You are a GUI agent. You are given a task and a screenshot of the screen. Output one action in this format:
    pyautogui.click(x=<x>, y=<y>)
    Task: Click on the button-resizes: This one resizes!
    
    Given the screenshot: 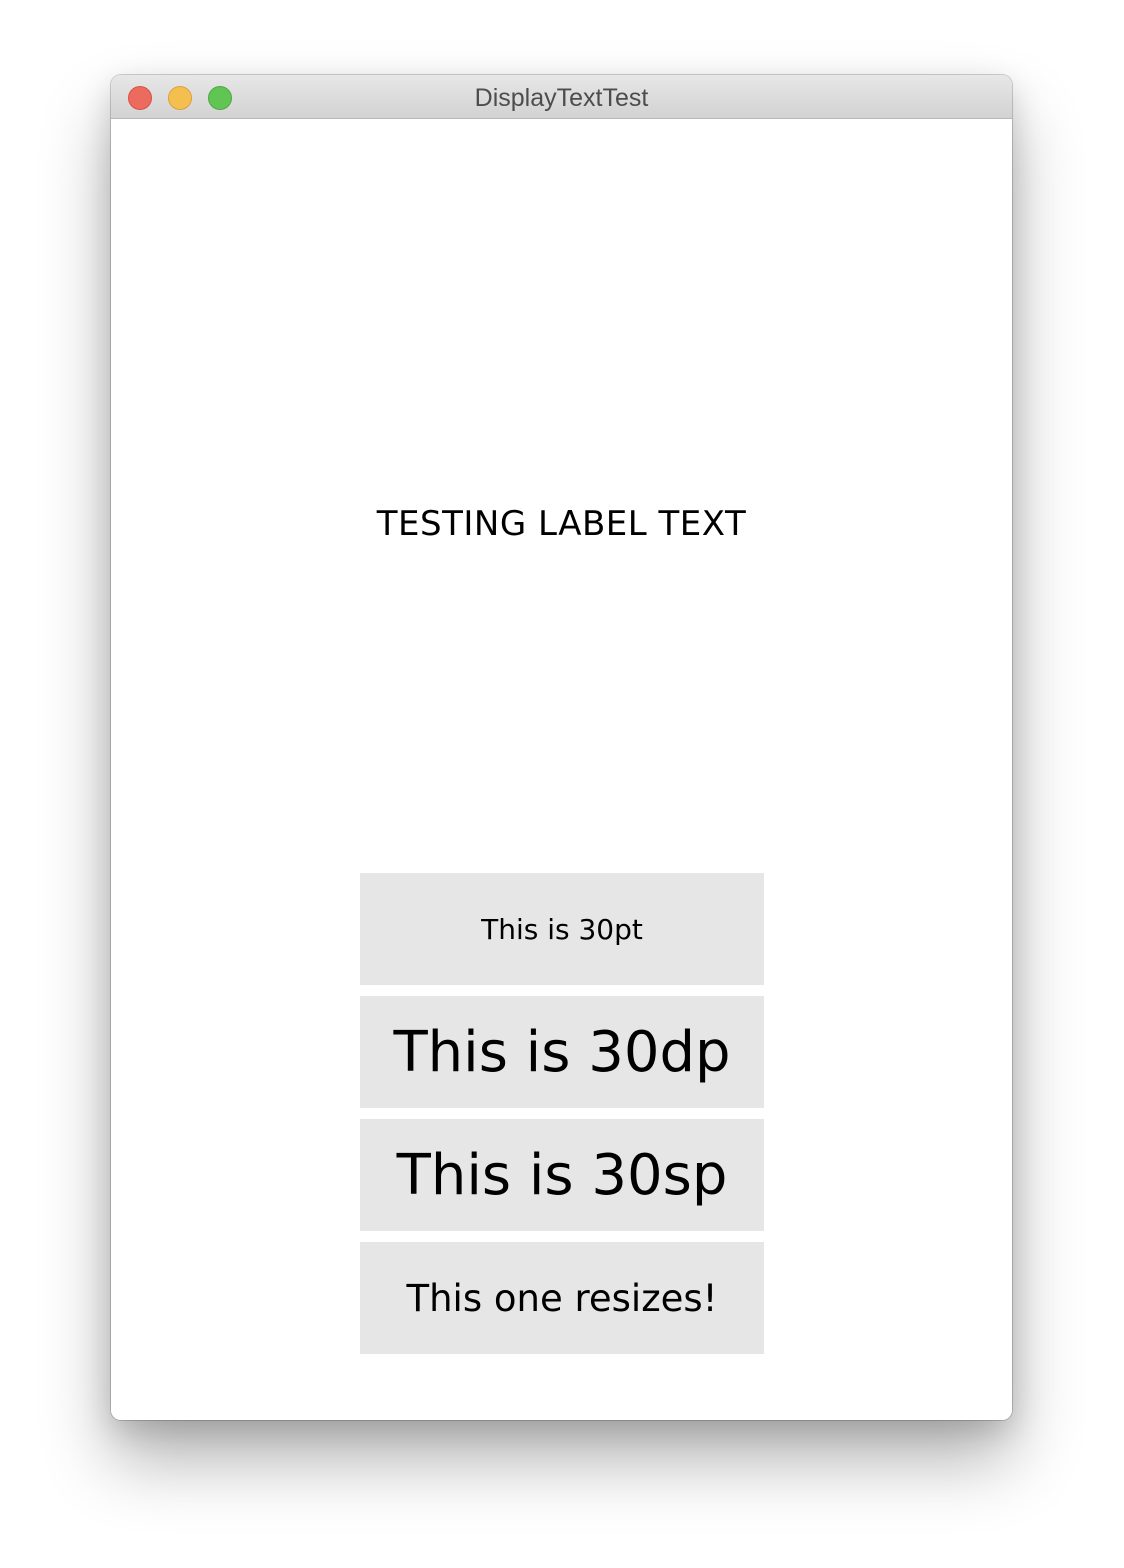 What is the action you would take?
    pyautogui.click(x=562, y=1298)
    